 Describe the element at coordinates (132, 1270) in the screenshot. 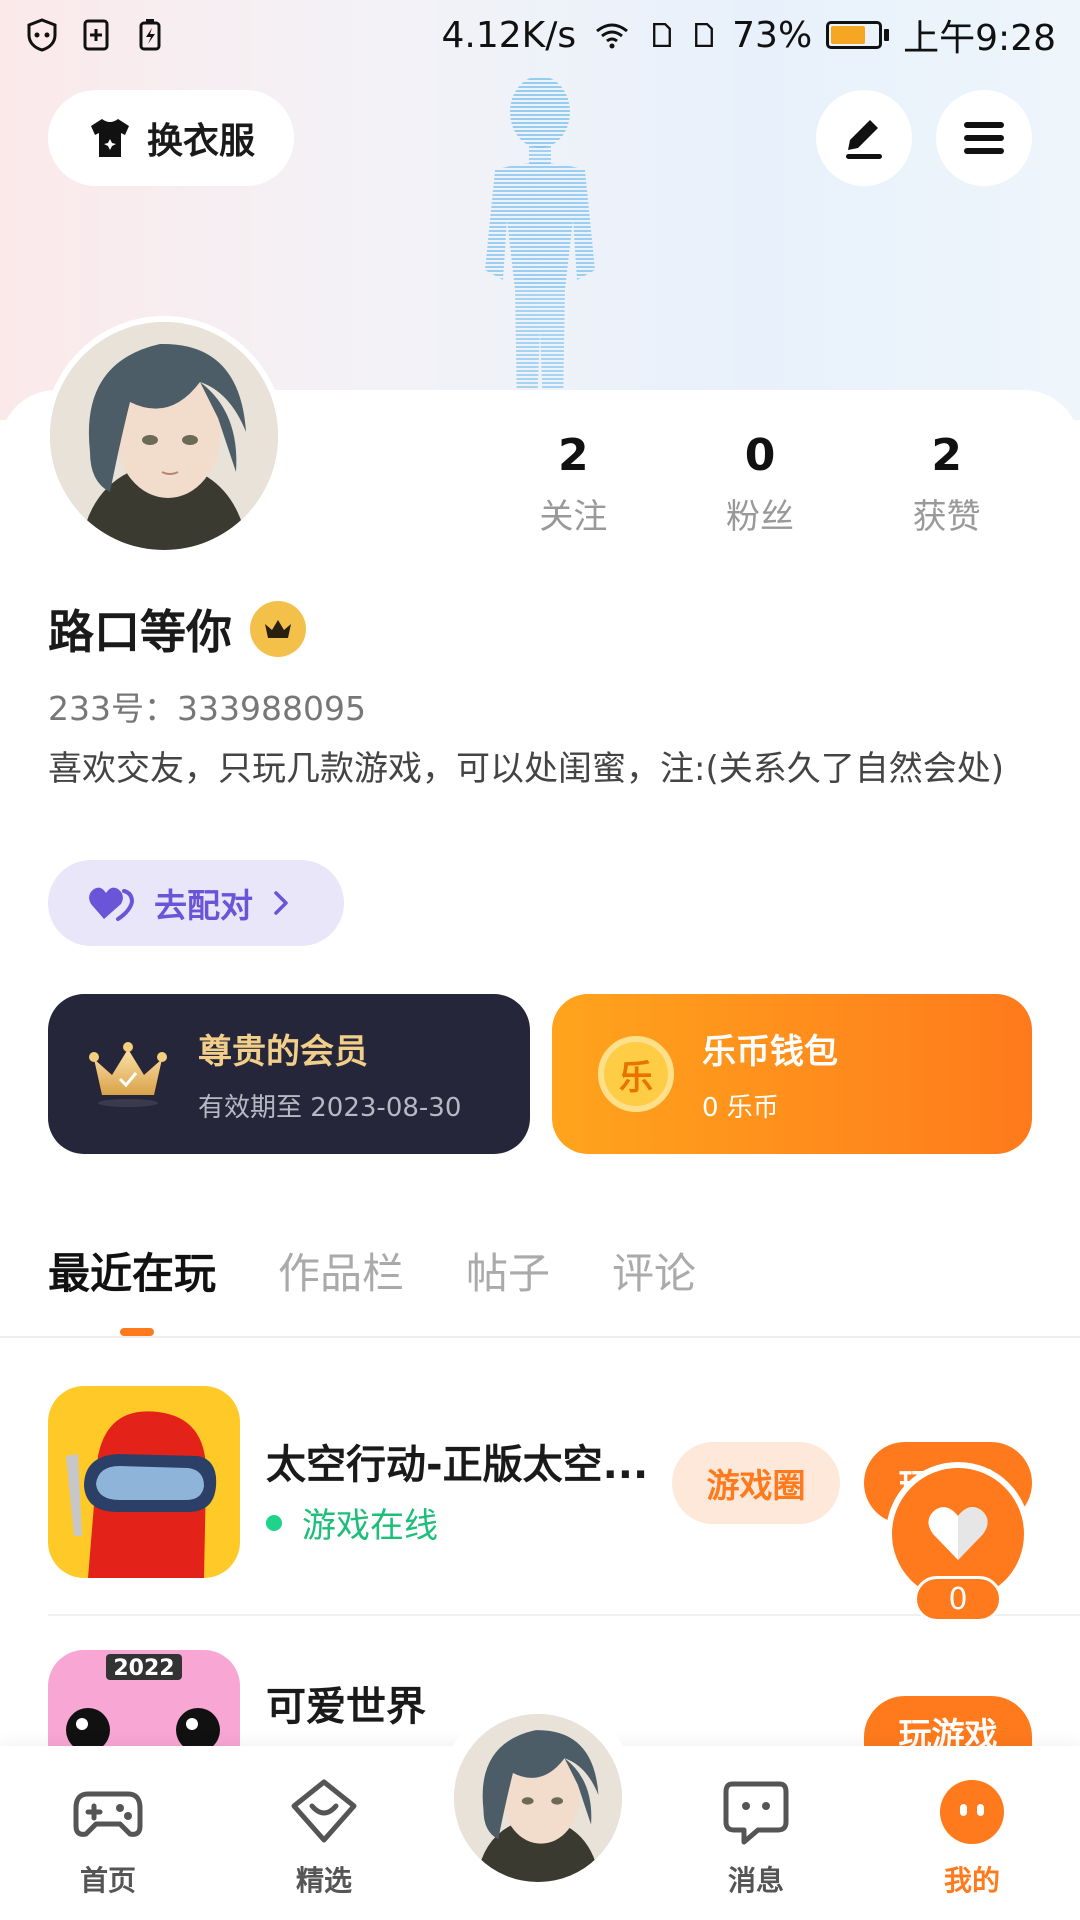

I see `tab-recent: 最近在玩` at that location.